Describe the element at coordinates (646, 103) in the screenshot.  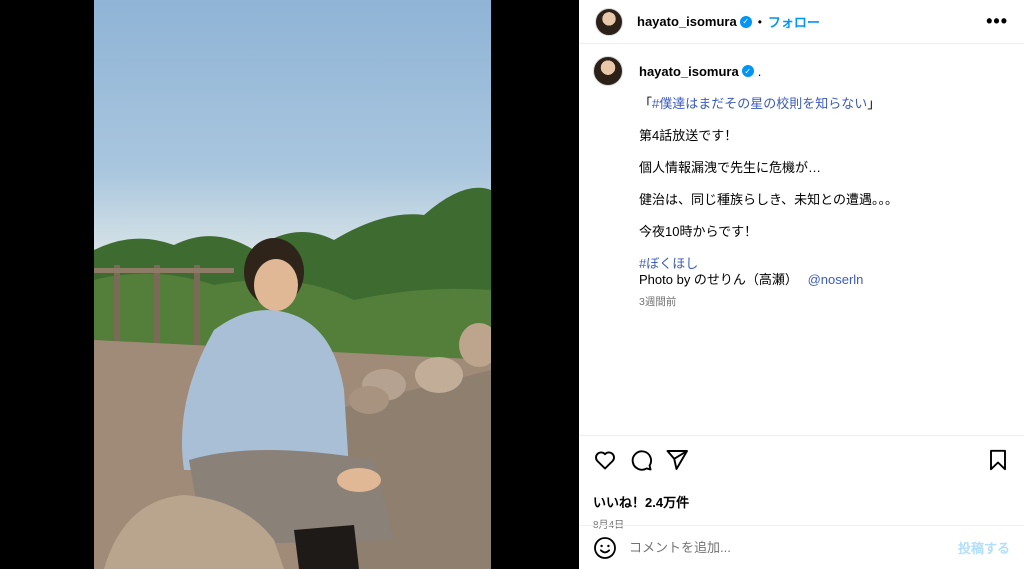
I see `bracket-open: 「` at that location.